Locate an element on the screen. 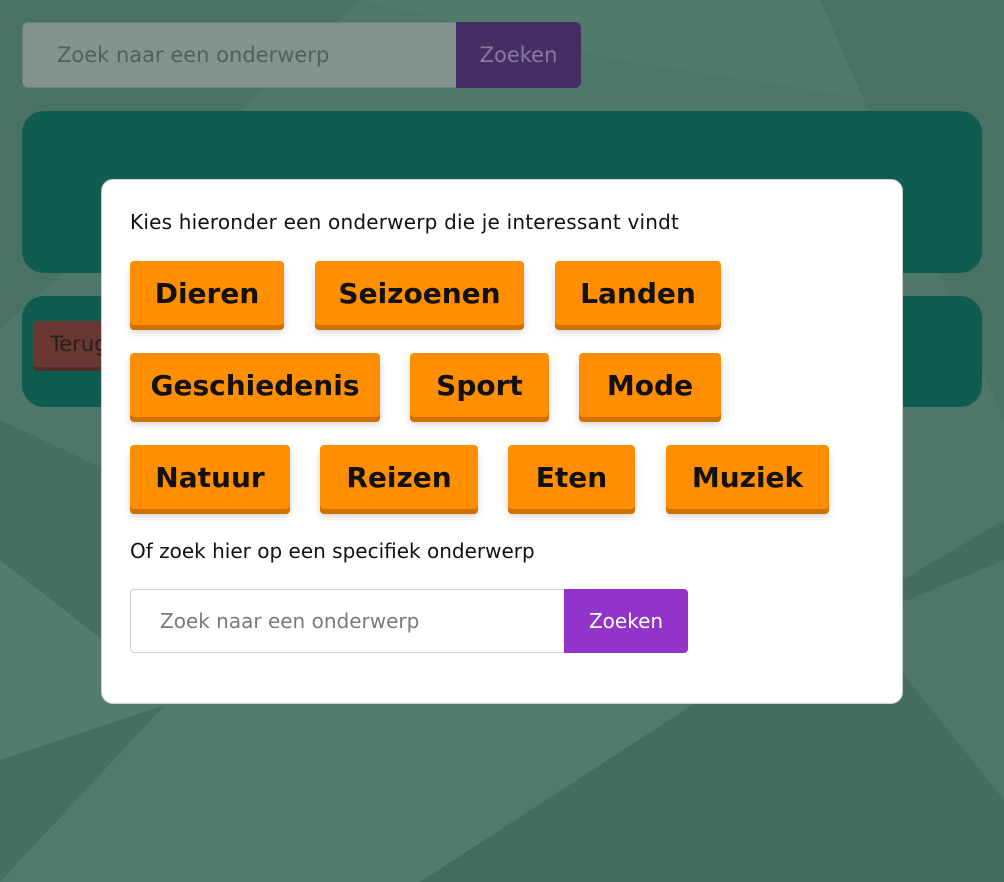  topic-button-eten: Eten is located at coordinates (571, 477).